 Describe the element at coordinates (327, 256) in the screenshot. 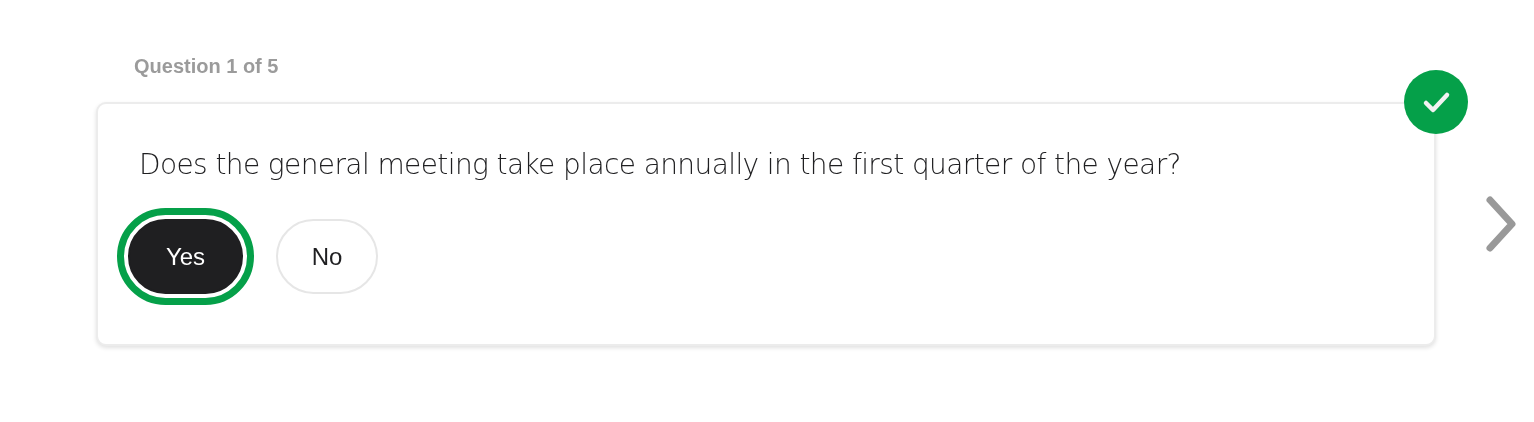

I see `answer-option: No` at that location.